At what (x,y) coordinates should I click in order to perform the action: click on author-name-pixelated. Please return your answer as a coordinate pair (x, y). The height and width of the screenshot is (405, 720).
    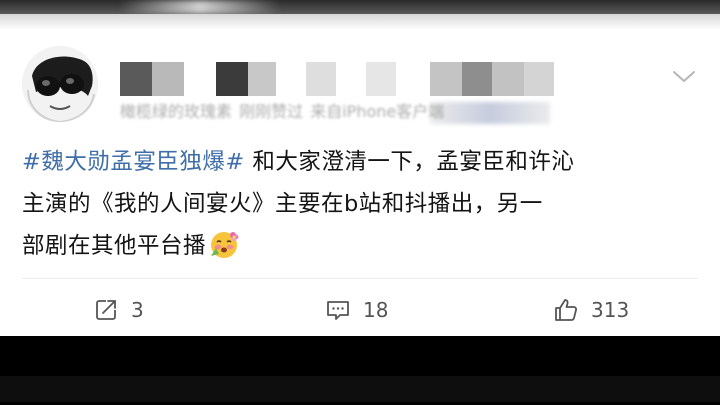
    Looking at the image, I should click on (350, 82).